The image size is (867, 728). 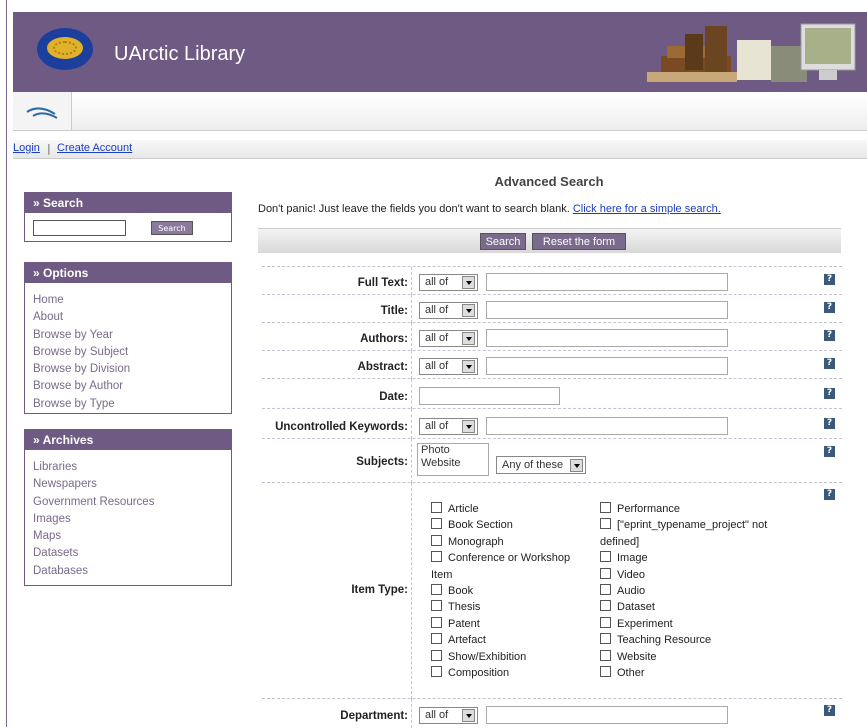 What do you see at coordinates (172, 228) in the screenshot?
I see `sidebar-search-button: Search` at bounding box center [172, 228].